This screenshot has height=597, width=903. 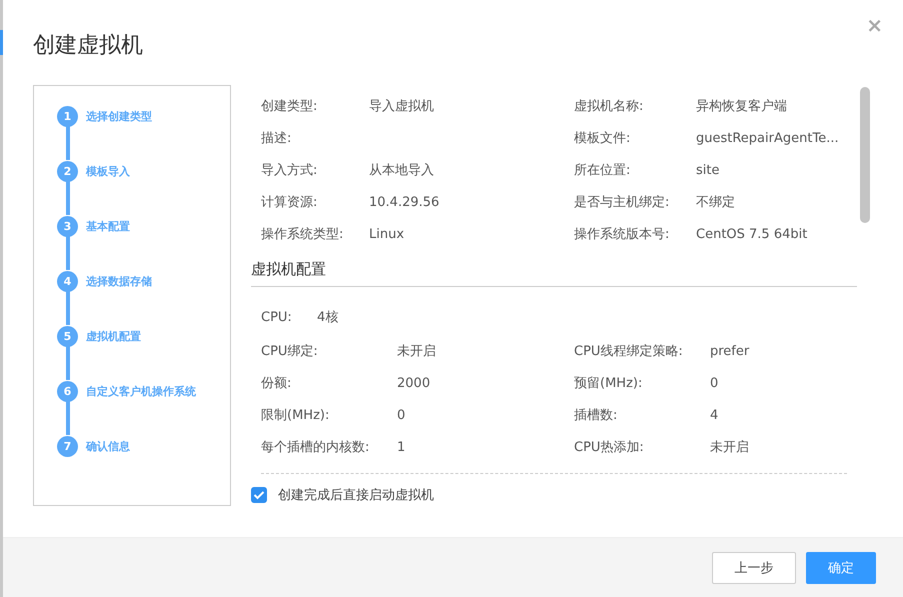 I want to click on field-value: Linux, so click(x=386, y=234).